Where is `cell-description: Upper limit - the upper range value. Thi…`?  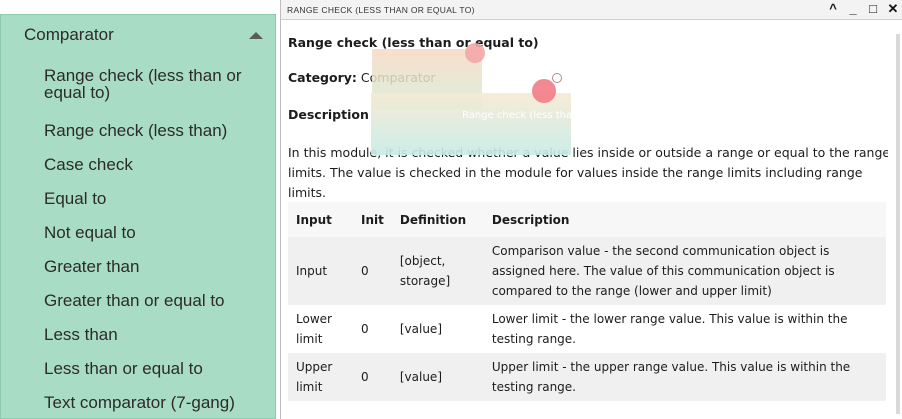 cell-description: Upper limit - the upper range value. Thi… is located at coordinates (684, 377).